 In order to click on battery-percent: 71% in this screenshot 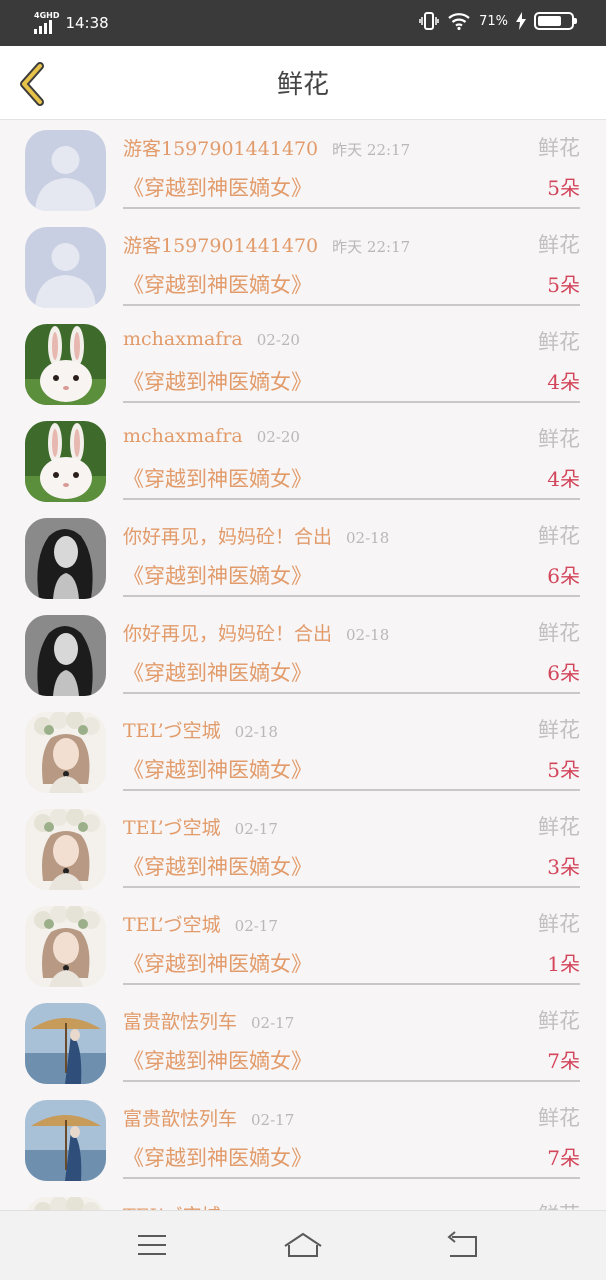, I will do `click(493, 21)`.